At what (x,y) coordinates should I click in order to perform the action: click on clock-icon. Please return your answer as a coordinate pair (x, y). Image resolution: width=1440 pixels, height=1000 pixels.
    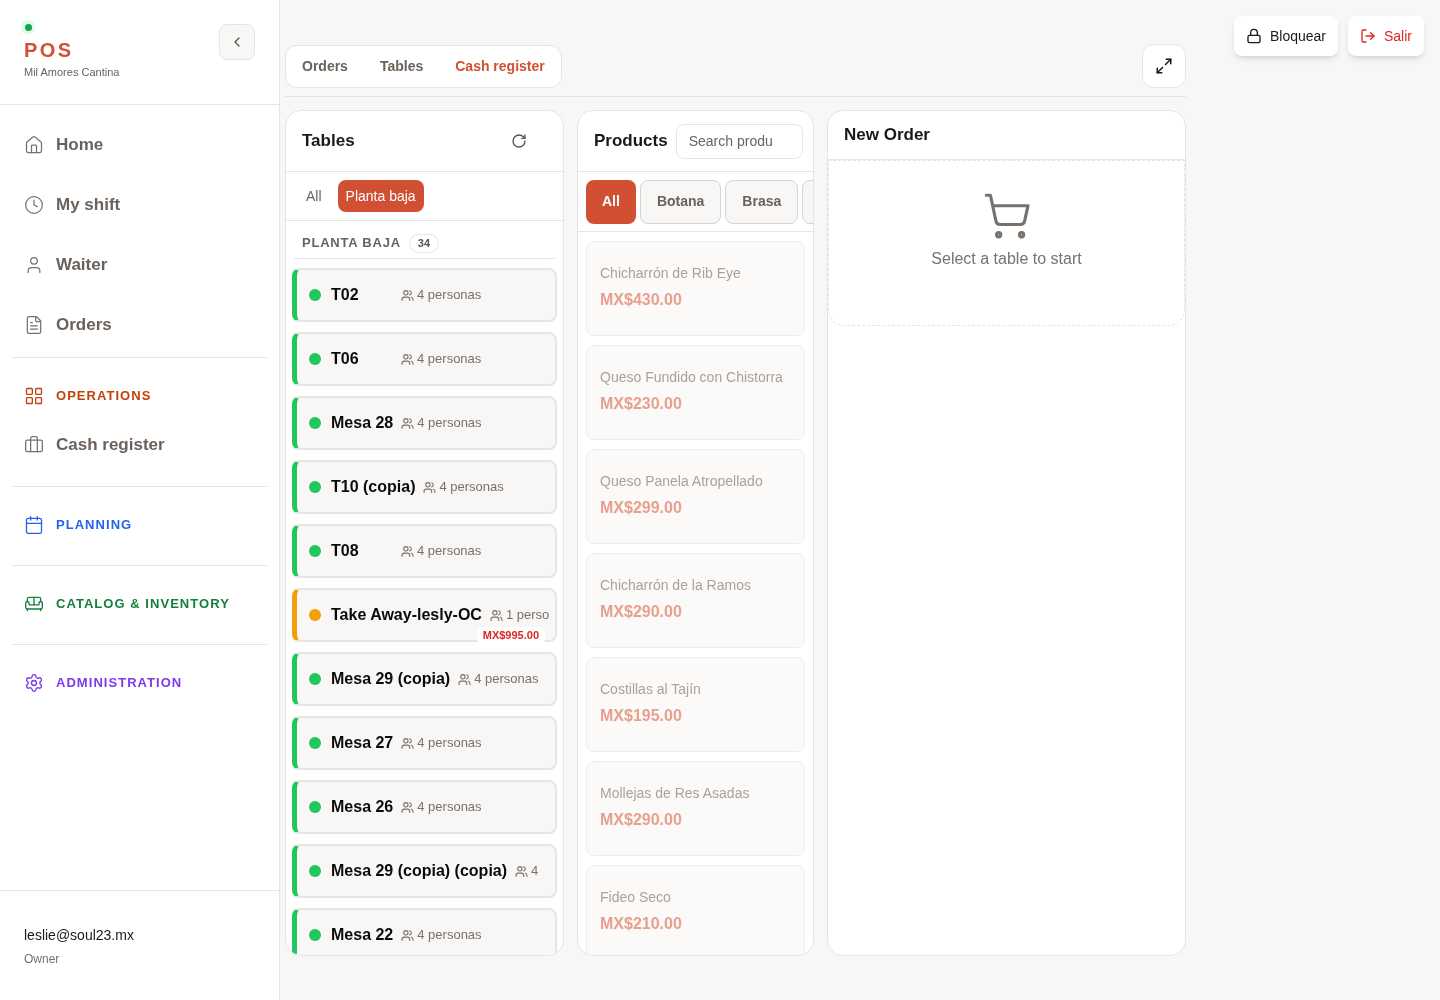
    Looking at the image, I should click on (34, 205).